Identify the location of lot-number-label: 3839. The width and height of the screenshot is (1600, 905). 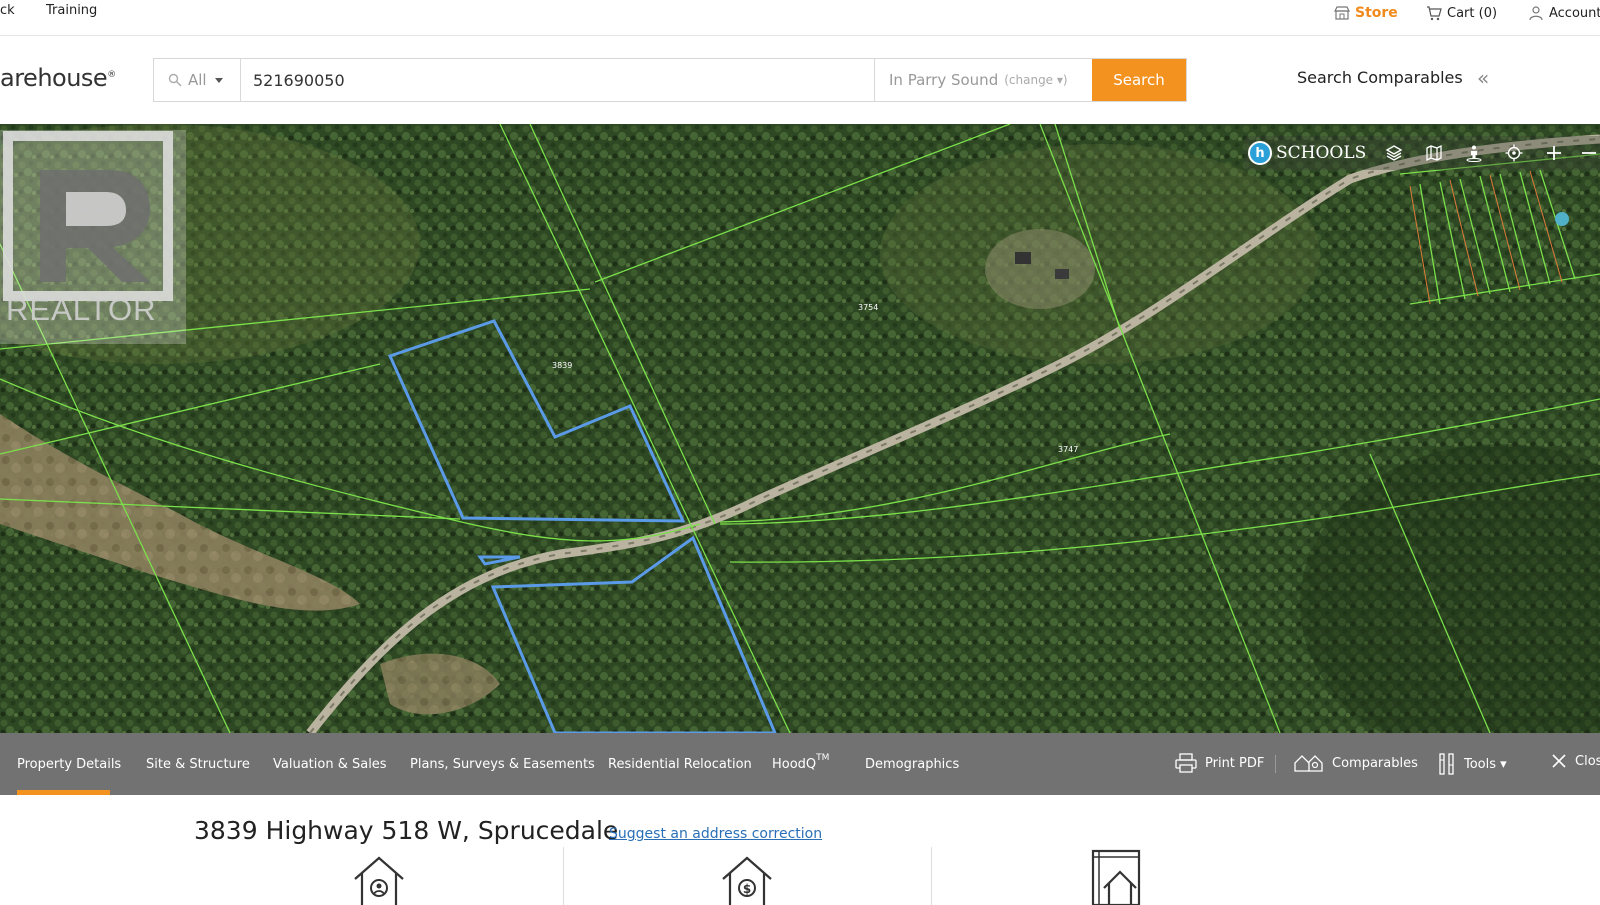
(562, 365).